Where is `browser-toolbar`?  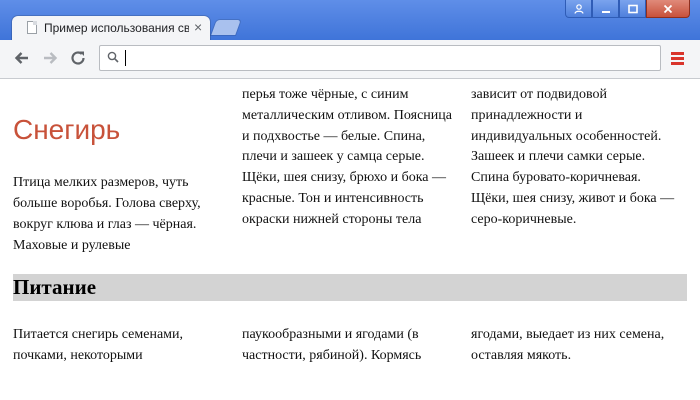 browser-toolbar is located at coordinates (350, 59).